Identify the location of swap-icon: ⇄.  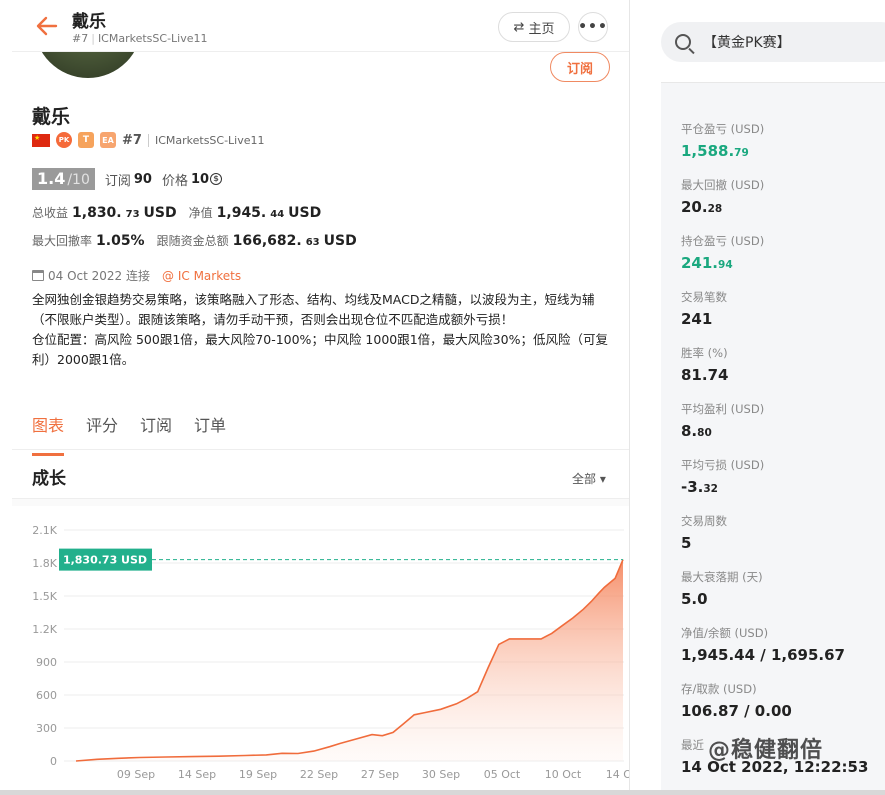
(519, 27).